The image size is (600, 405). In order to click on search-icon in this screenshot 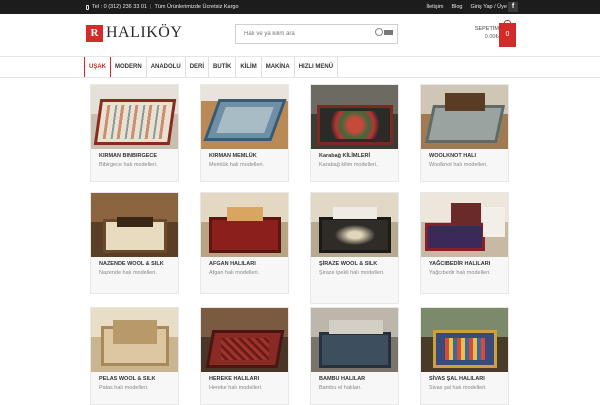, I will do `click(379, 32)`.